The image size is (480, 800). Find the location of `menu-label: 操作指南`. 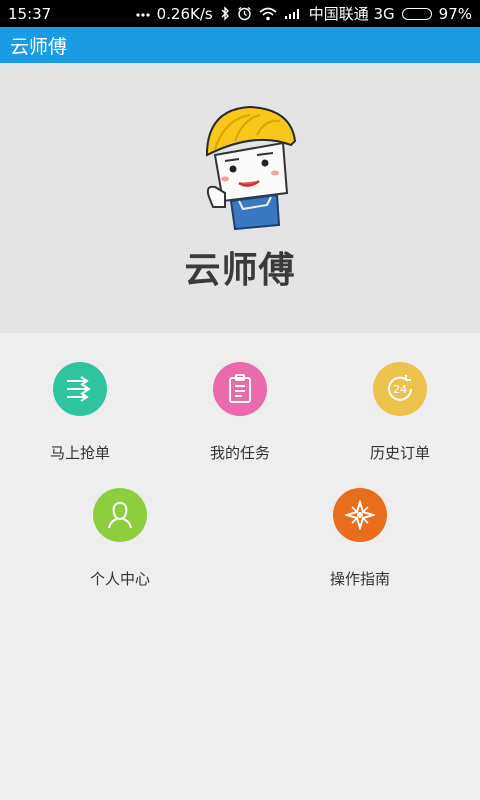

menu-label: 操作指南 is located at coordinates (359, 579).